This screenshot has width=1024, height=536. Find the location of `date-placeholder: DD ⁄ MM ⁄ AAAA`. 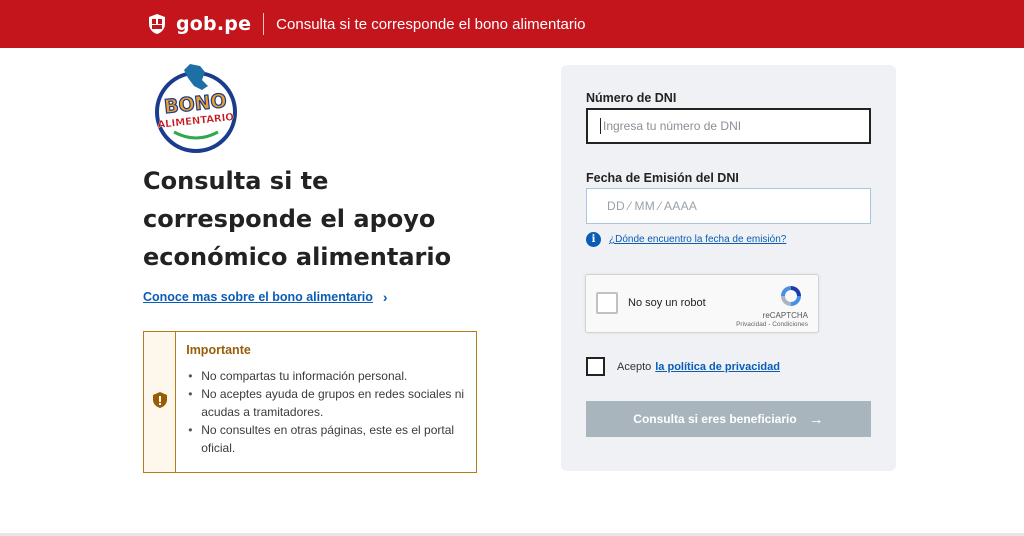

date-placeholder: DD ⁄ MM ⁄ AAAA is located at coordinates (652, 206).